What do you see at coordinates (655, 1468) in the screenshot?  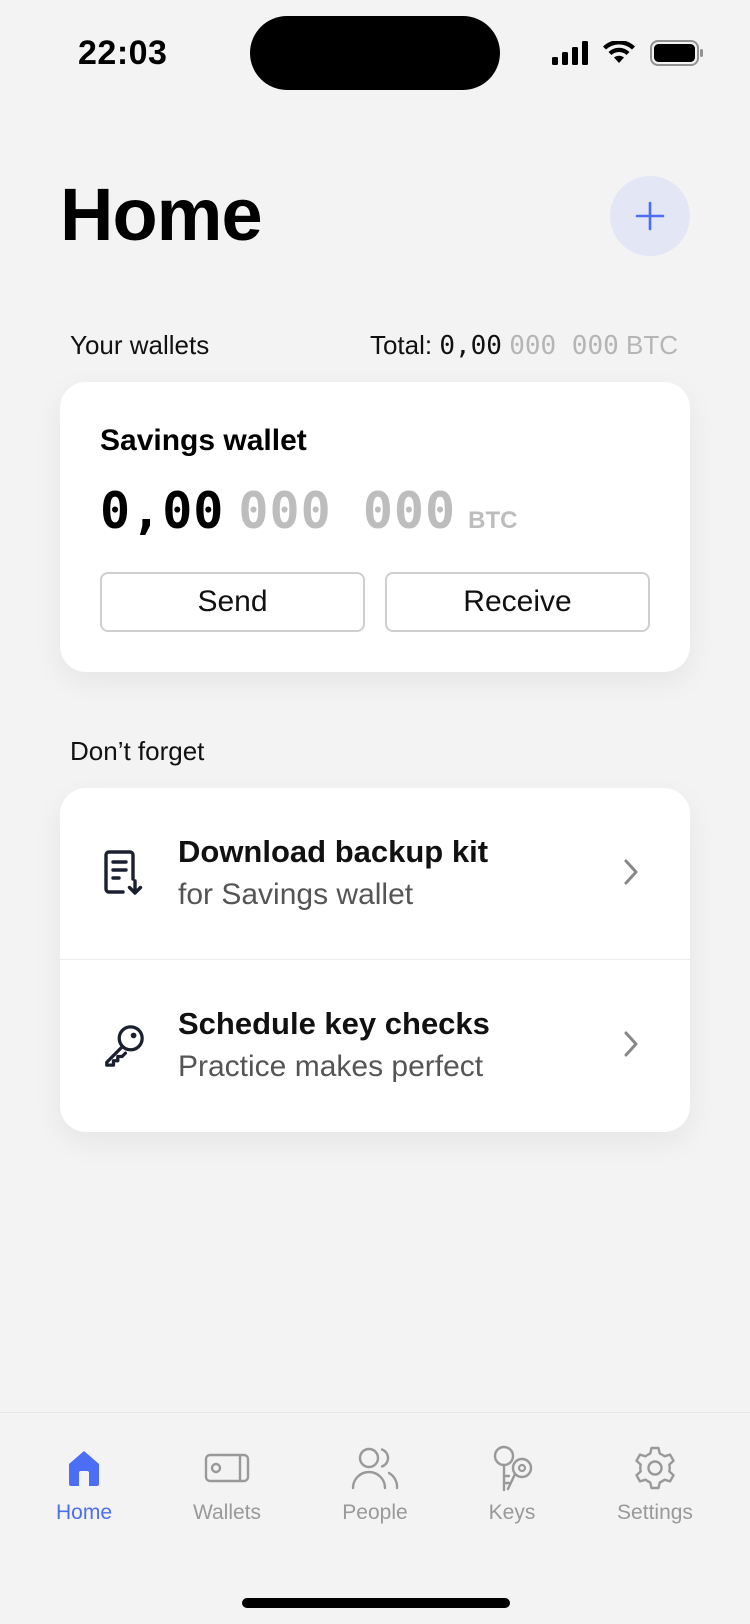 I see `gear-icon` at bounding box center [655, 1468].